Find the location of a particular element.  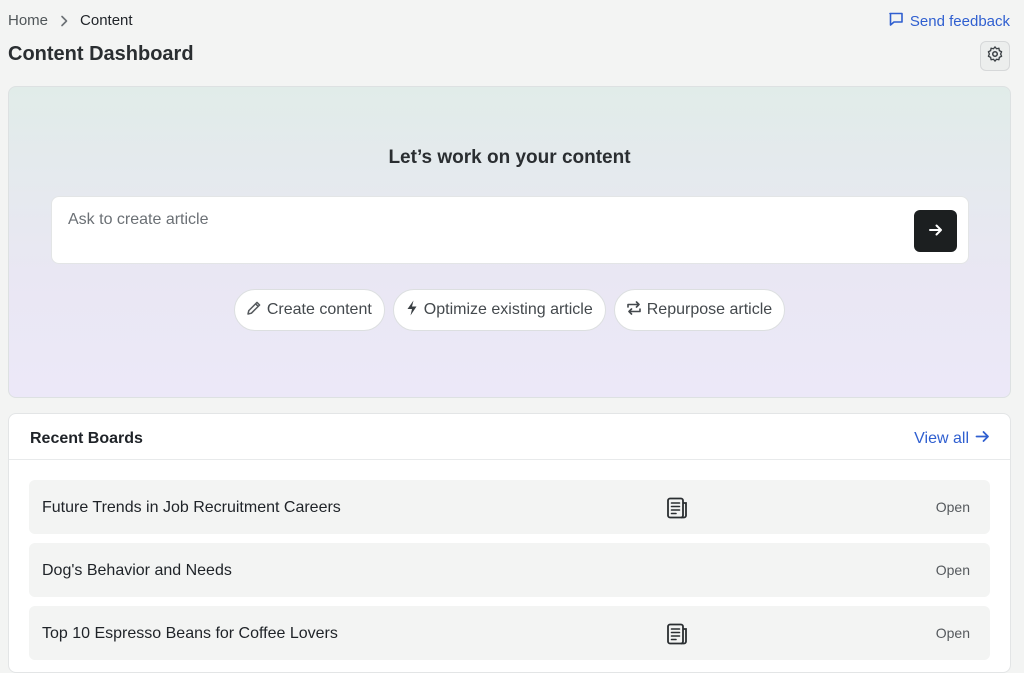

repurpose-article-chip: Repurpose article is located at coordinates (699, 310).